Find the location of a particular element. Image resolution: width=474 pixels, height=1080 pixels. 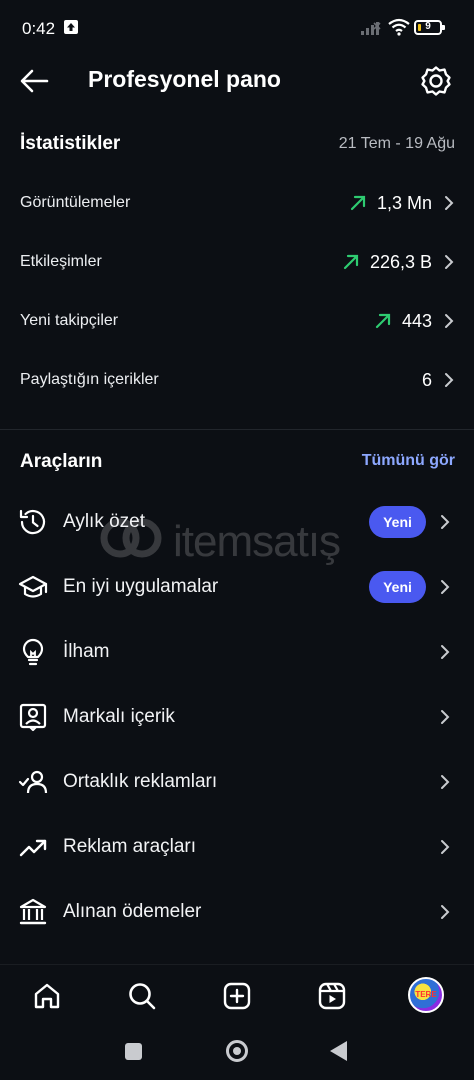

battery-icon: 9 is located at coordinates (429, 27).